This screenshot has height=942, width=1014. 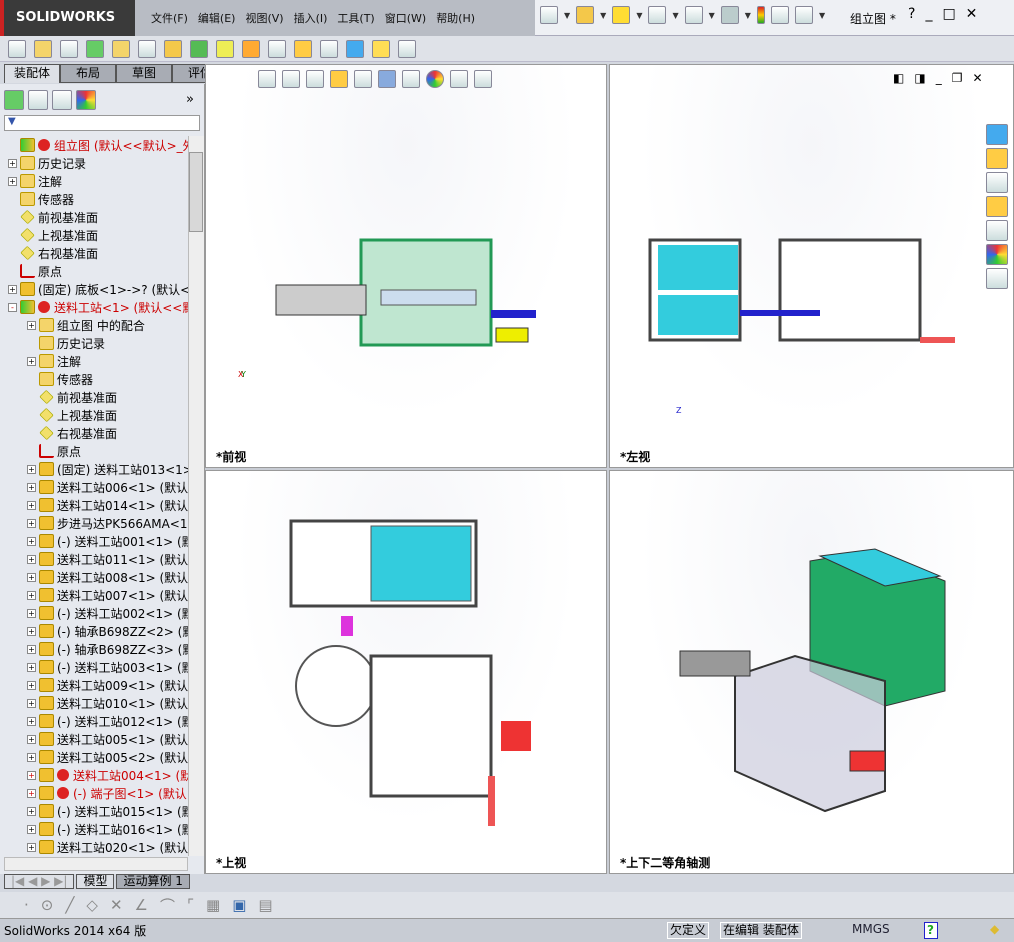 What do you see at coordinates (264, 18) in the screenshot?
I see `menu-view: 视图(V)` at bounding box center [264, 18].